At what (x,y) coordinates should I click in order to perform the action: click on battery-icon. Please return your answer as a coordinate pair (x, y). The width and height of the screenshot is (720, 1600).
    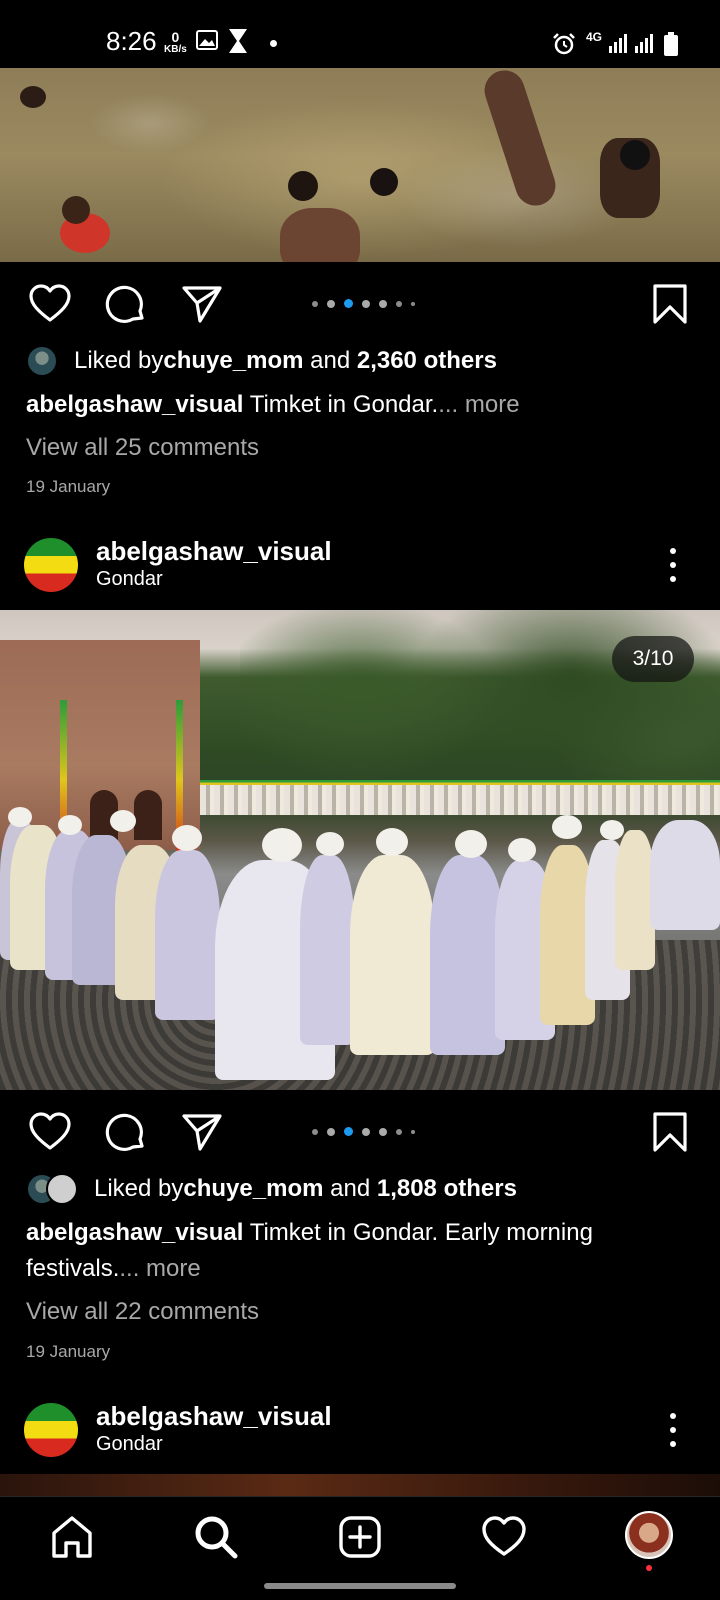
    Looking at the image, I should click on (671, 44).